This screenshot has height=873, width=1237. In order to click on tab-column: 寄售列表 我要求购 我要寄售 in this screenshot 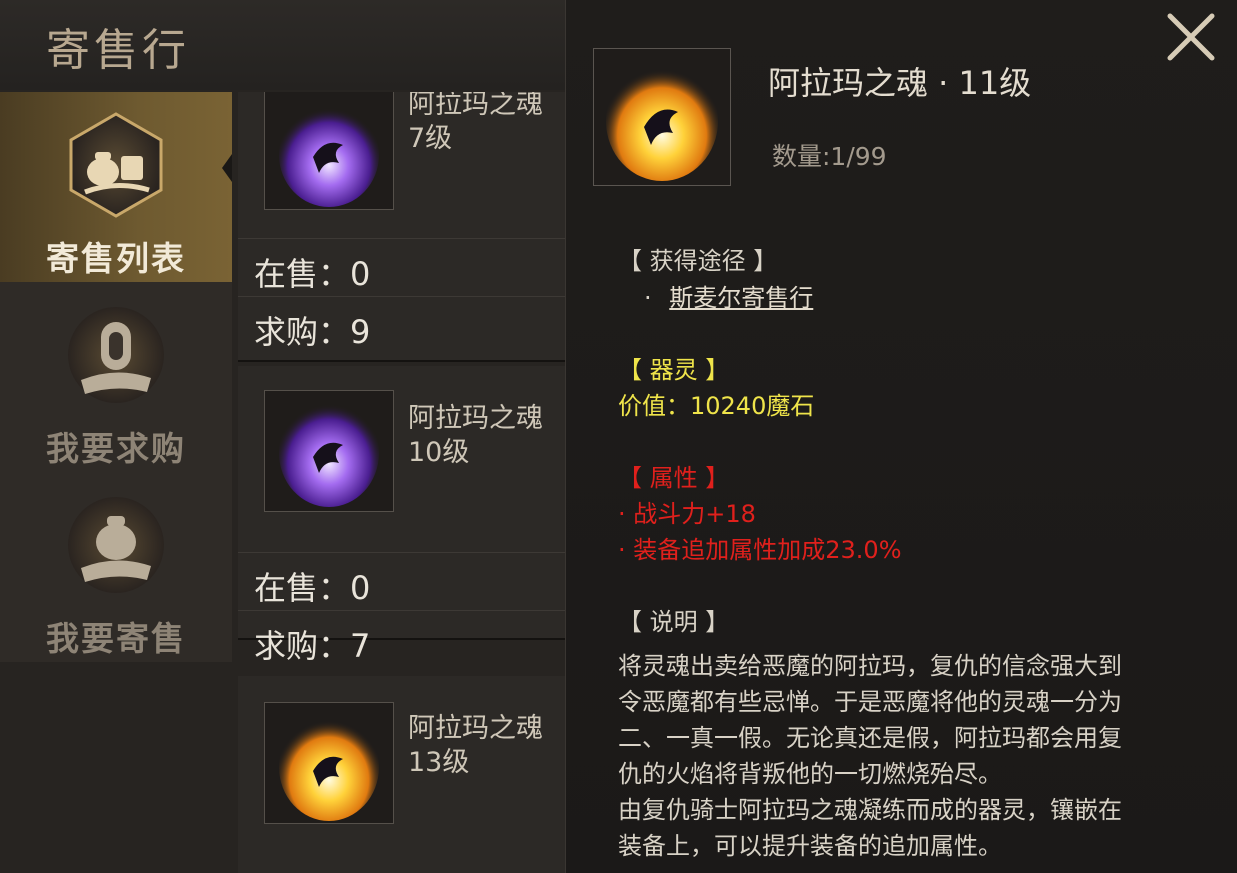, I will do `click(116, 377)`.